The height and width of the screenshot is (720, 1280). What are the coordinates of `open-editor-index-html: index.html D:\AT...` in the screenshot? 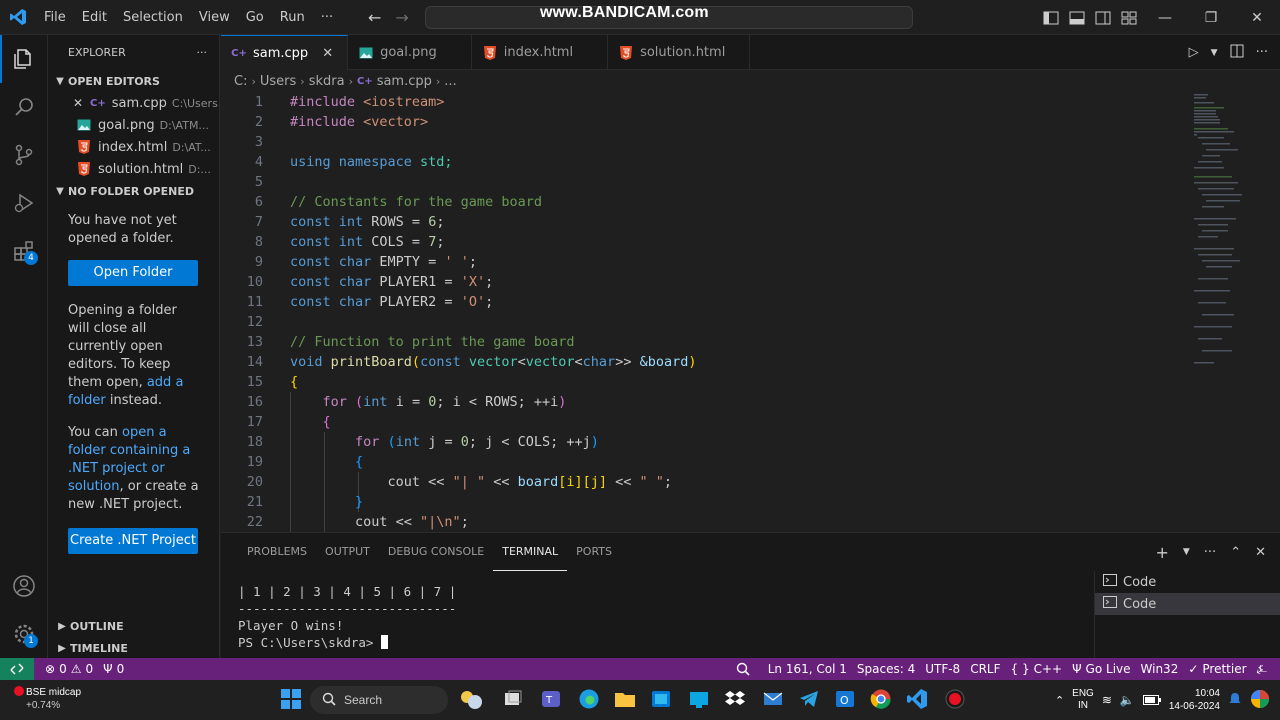 It's located at (133, 147).